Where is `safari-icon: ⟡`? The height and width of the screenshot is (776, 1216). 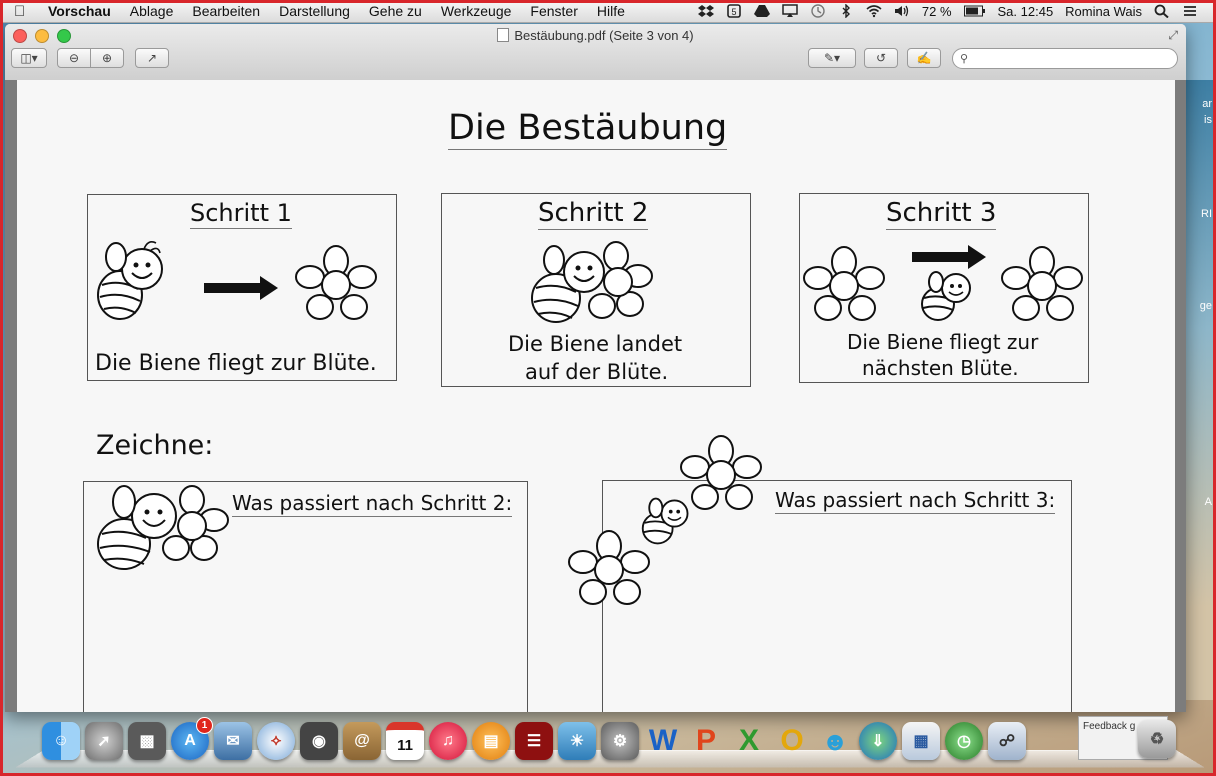
safari-icon: ⟡ is located at coordinates (276, 741).